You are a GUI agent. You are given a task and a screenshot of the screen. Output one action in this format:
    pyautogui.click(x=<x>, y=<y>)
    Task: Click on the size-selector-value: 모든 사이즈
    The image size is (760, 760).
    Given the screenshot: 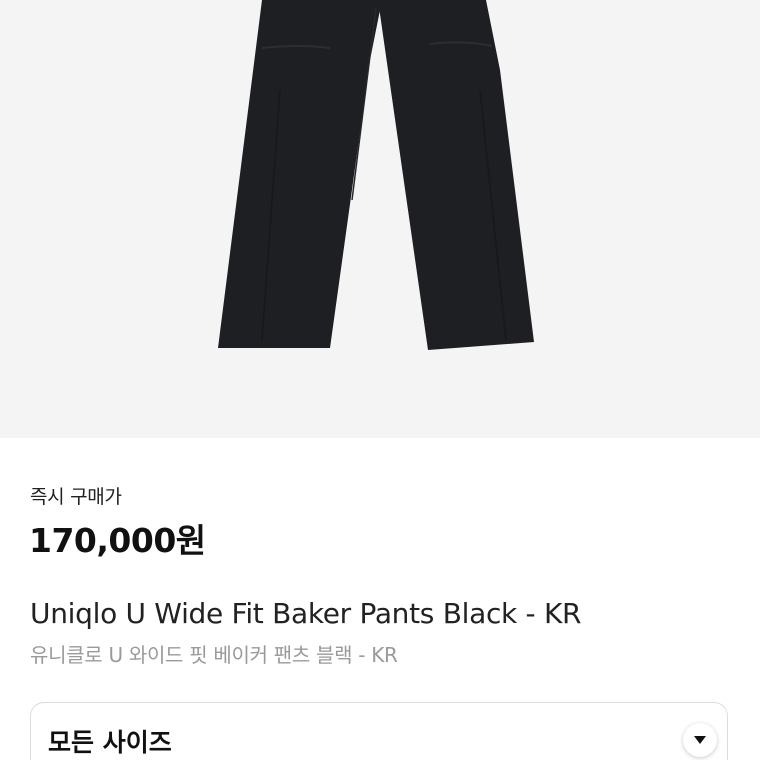 What is the action you would take?
    pyautogui.click(x=110, y=742)
    